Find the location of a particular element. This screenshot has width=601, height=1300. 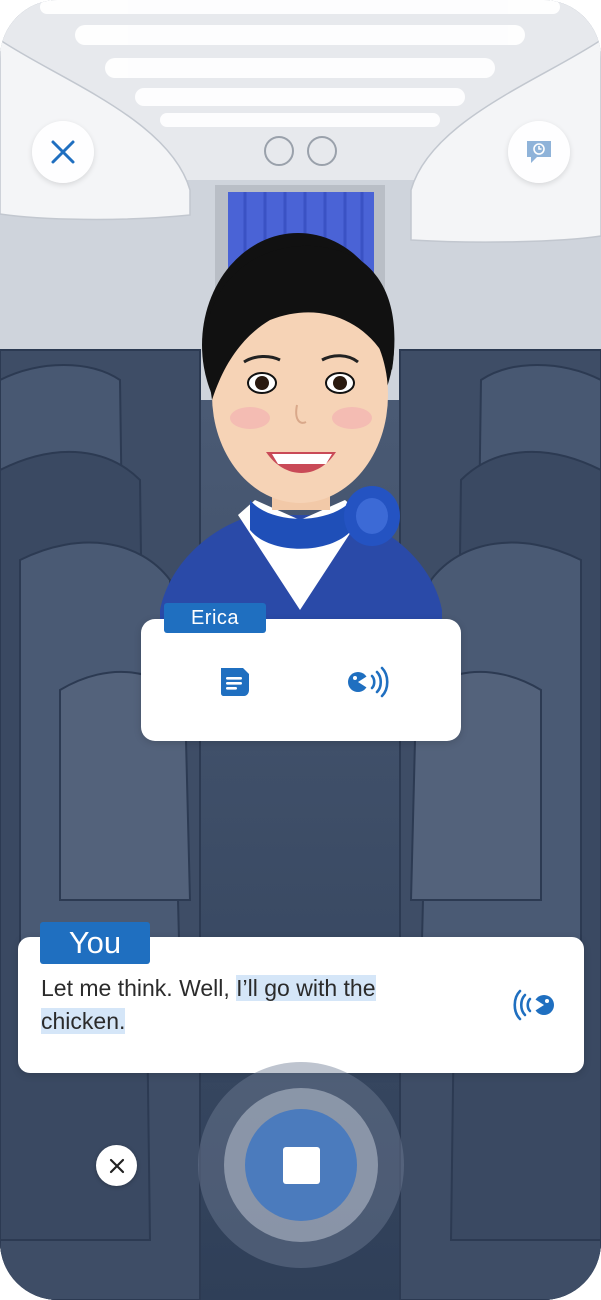

cancel-x-icon is located at coordinates (116, 1165).